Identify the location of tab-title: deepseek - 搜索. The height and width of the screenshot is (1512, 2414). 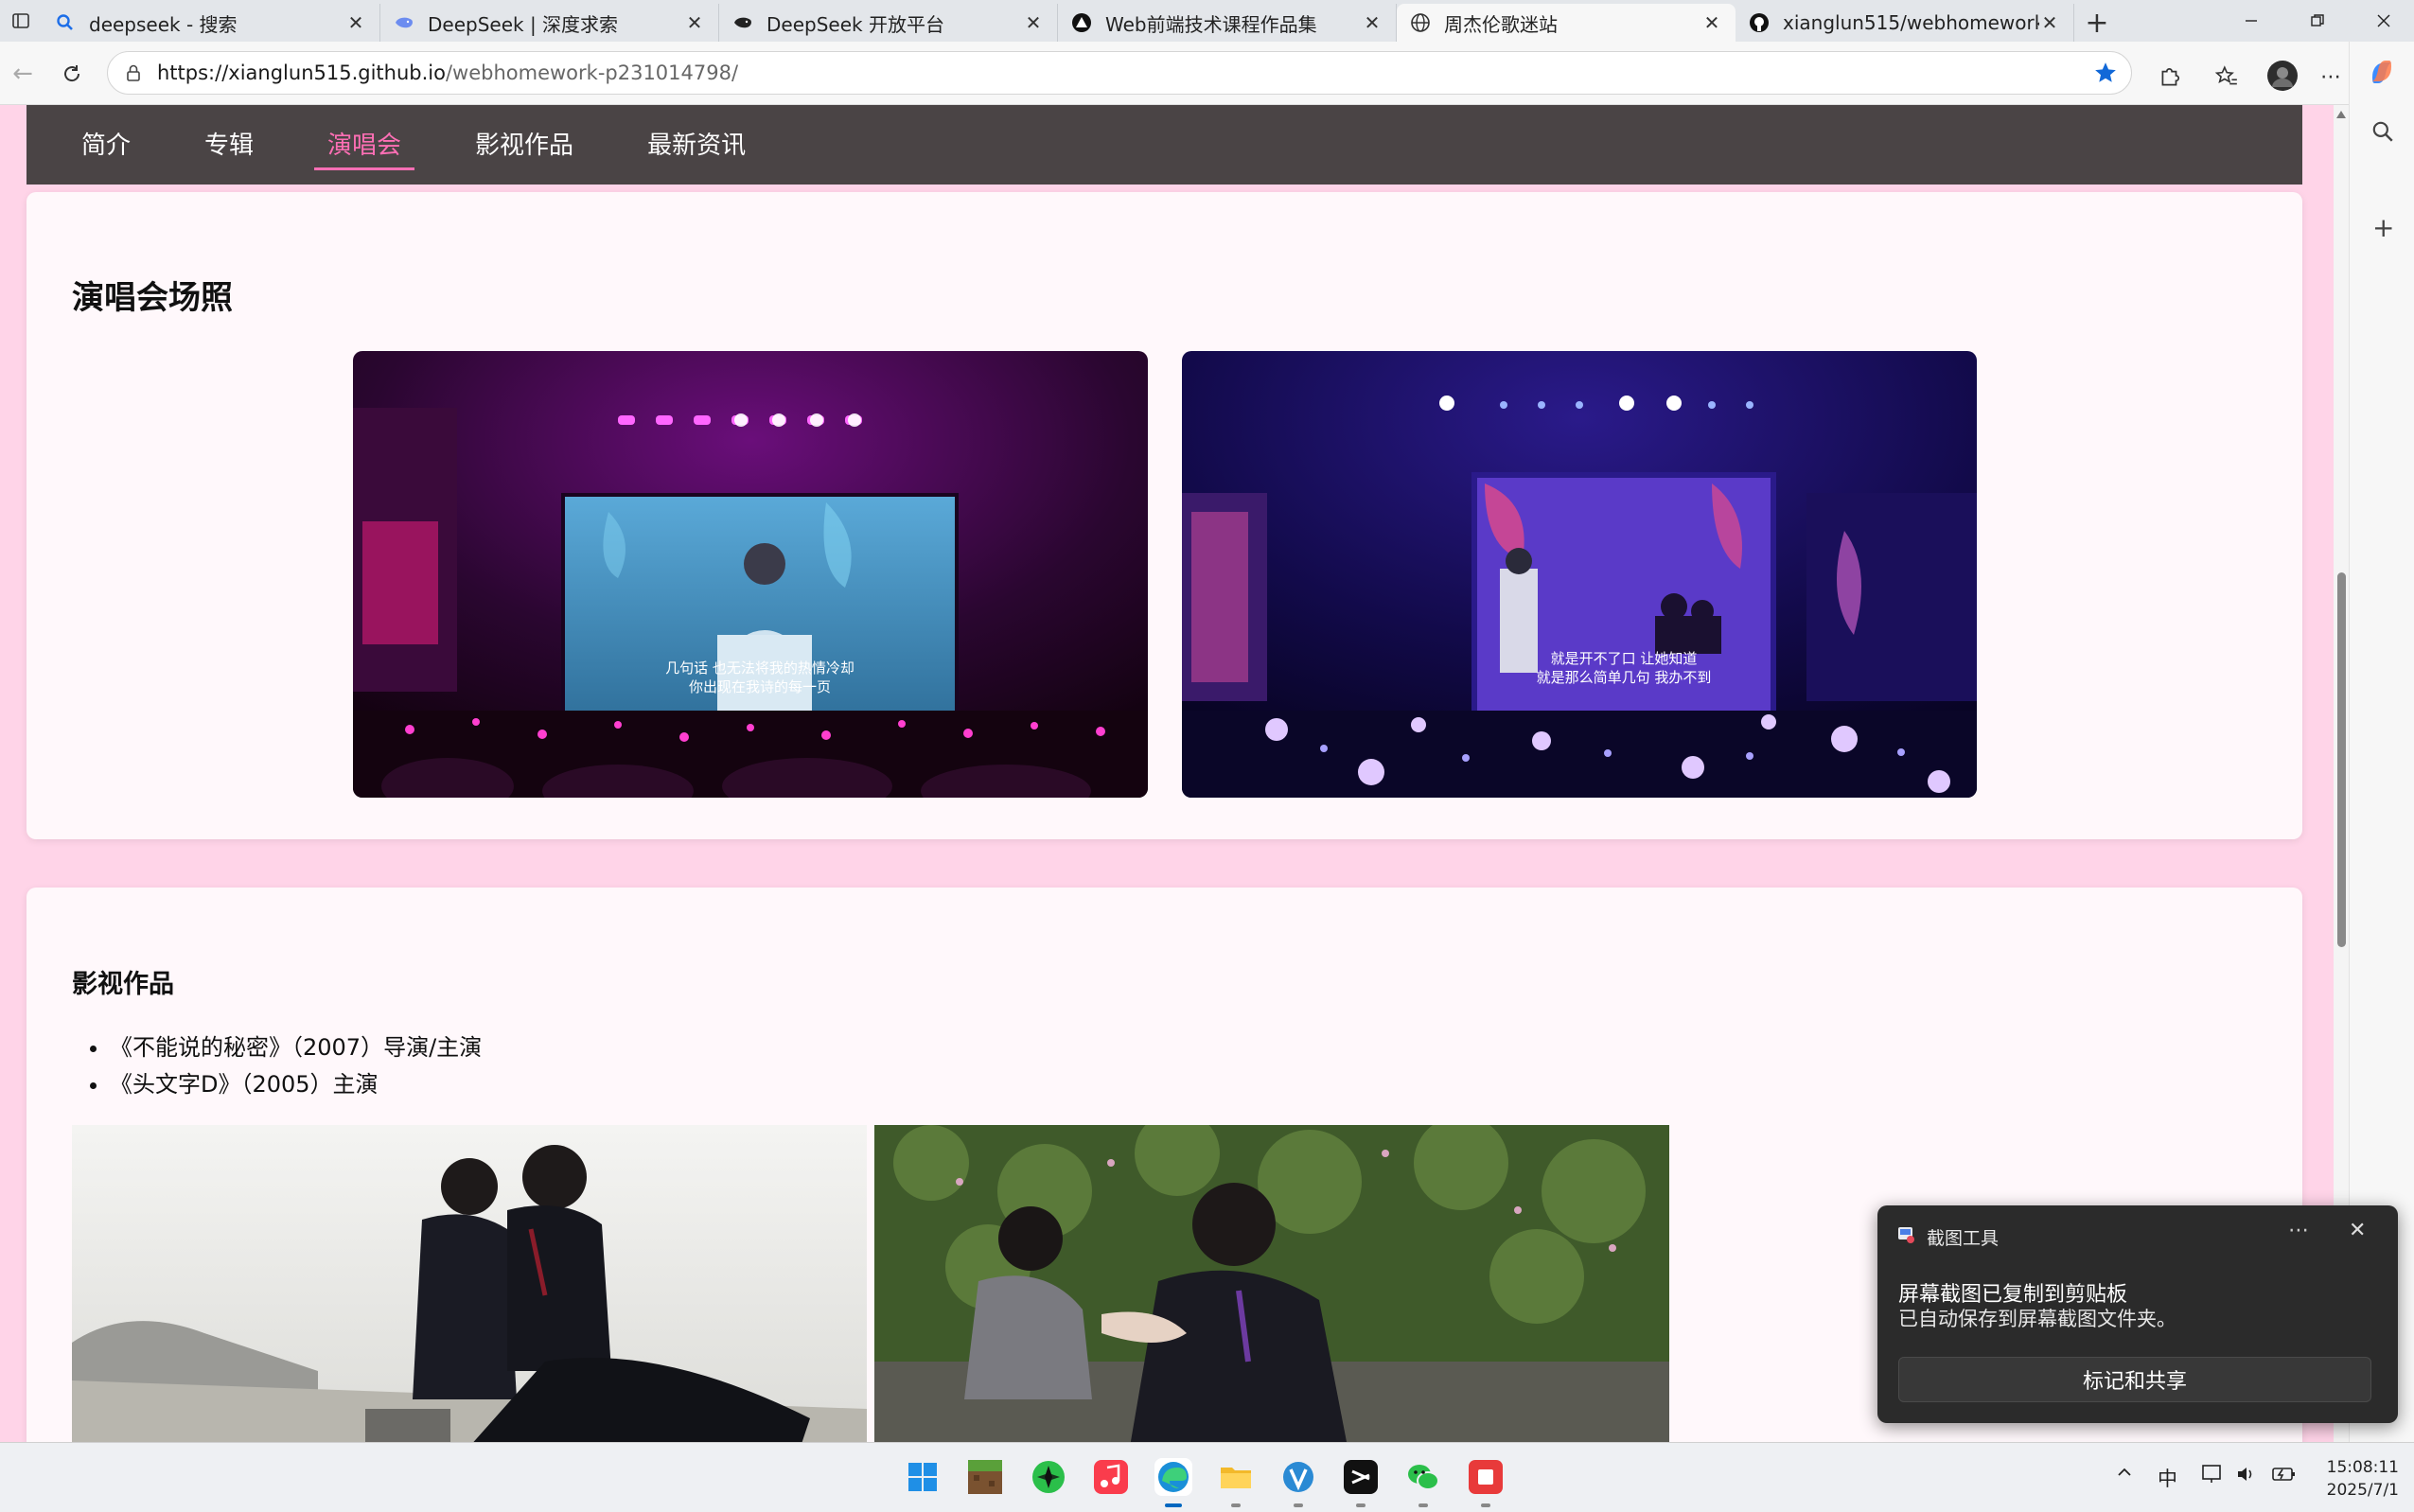
(163, 24).